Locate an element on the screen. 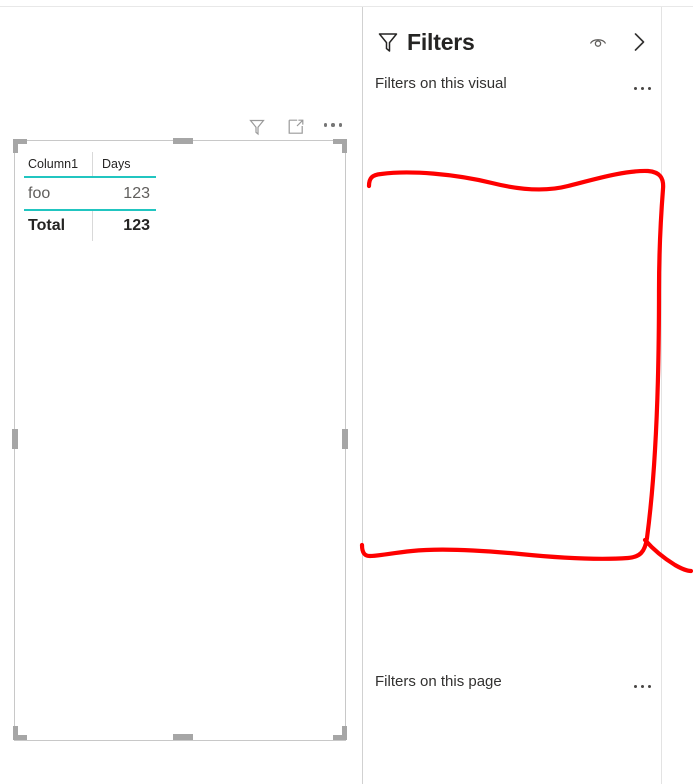 Image resolution: width=693 pixels, height=784 pixels. section-filters-on-this-visual: Filters on this visual is located at coordinates (513, 83).